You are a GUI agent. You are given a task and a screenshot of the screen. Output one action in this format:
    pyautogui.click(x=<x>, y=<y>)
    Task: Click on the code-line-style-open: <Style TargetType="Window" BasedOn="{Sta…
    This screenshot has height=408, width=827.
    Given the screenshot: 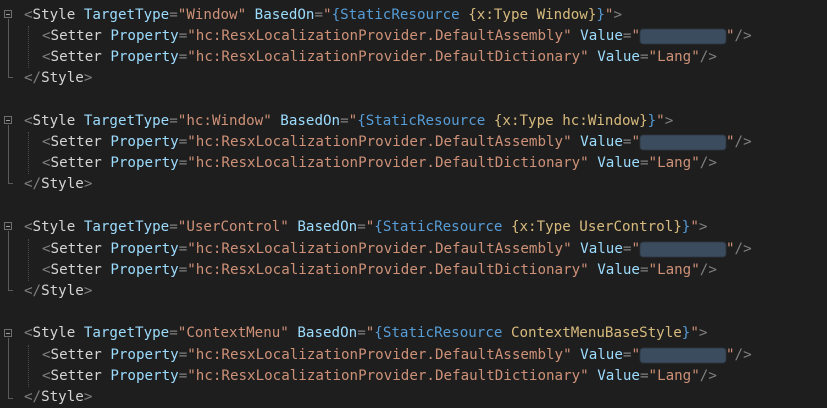 What is the action you would take?
    pyautogui.click(x=323, y=15)
    